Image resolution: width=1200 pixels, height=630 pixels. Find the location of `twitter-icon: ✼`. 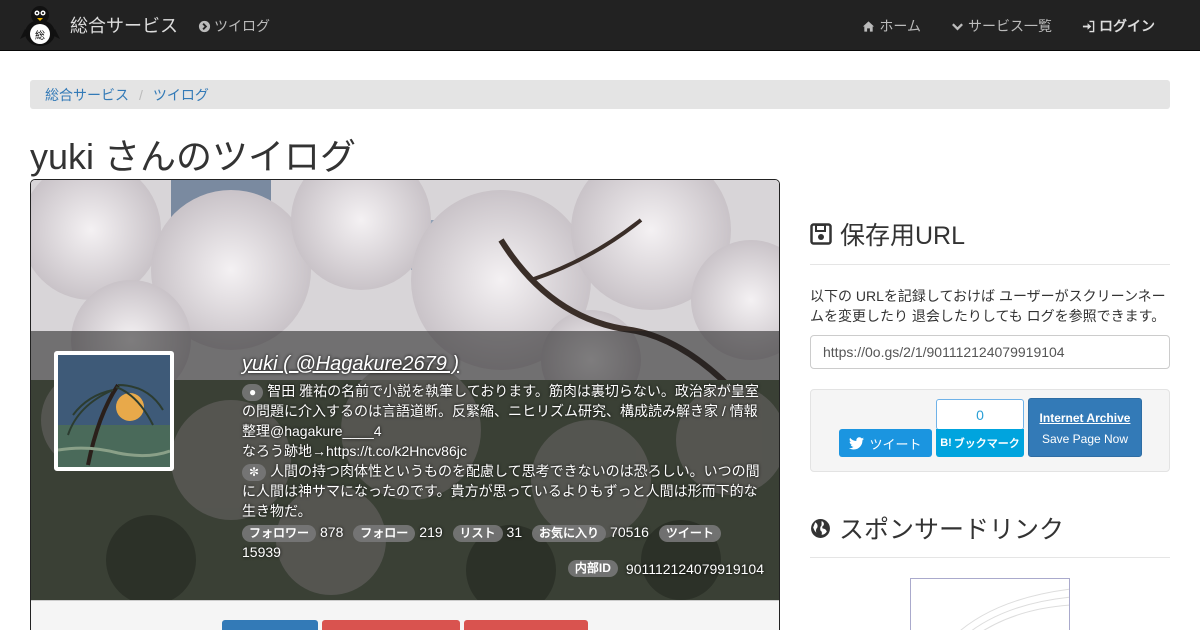

twitter-icon: ✼ is located at coordinates (254, 472).